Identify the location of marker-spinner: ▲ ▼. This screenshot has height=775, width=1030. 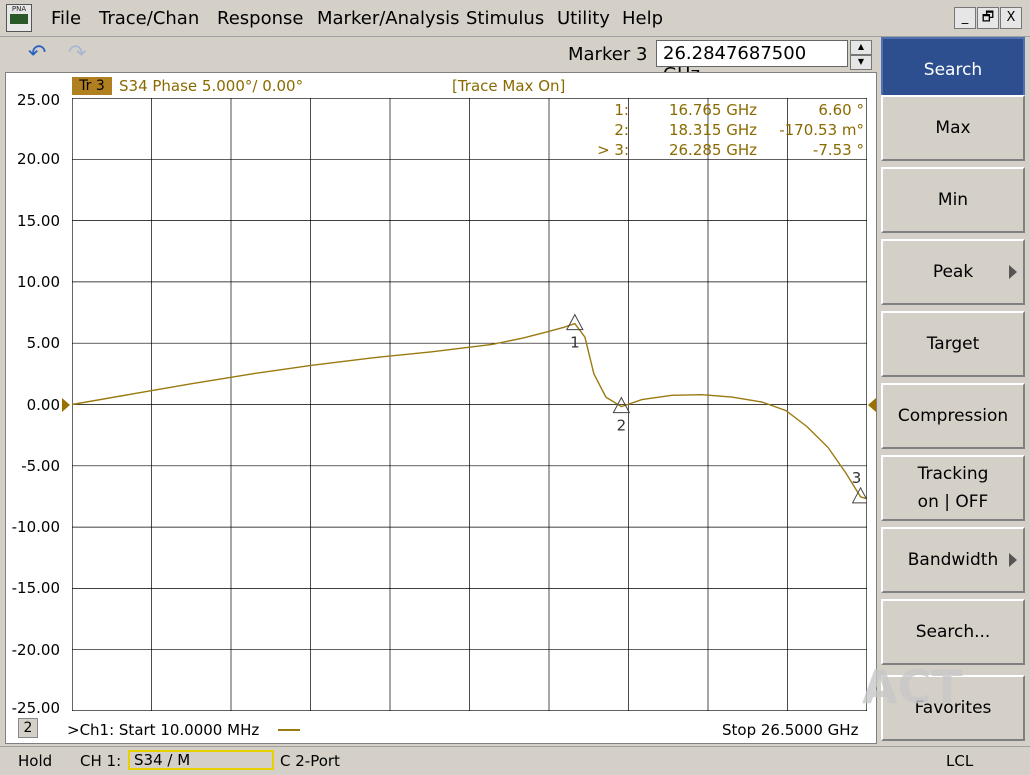
(861, 55).